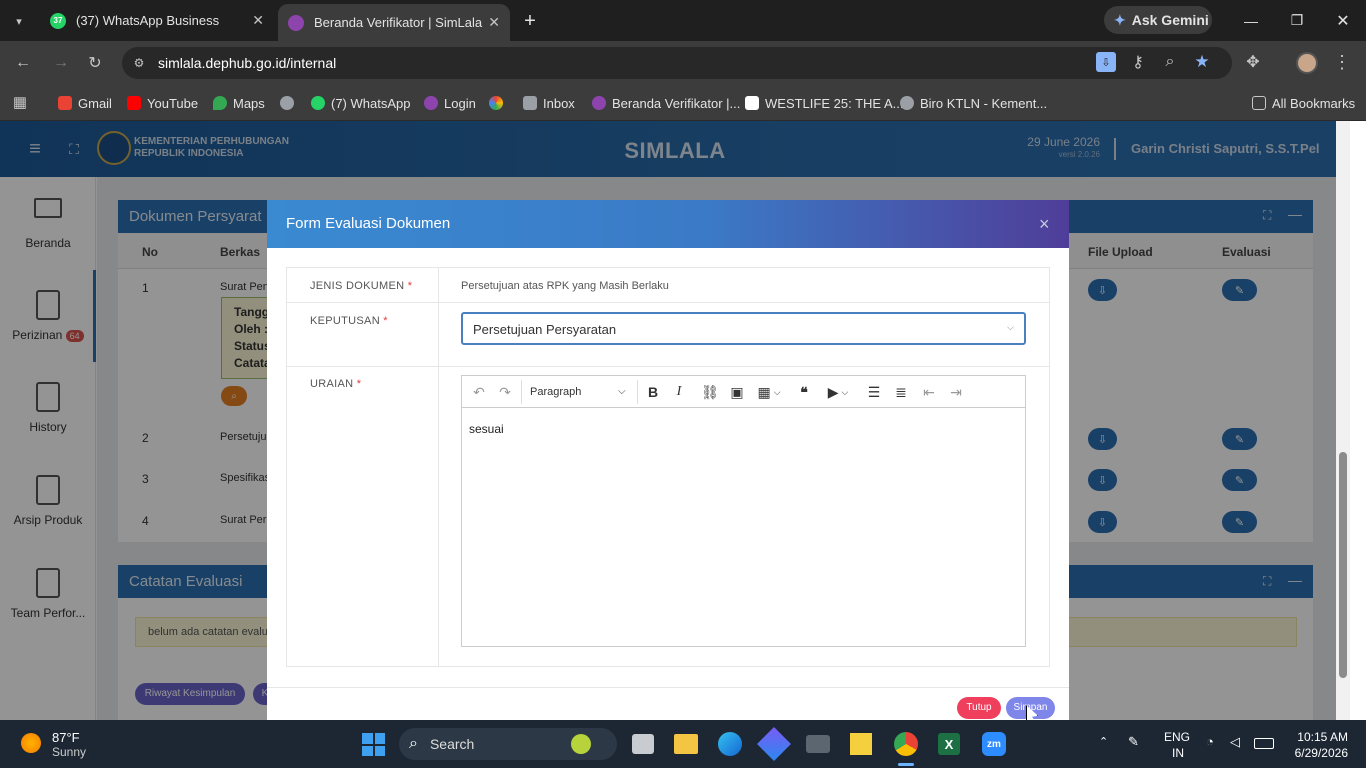 Image resolution: width=1366 pixels, height=768 pixels. What do you see at coordinates (1264, 743) in the screenshot?
I see `battery-icon` at bounding box center [1264, 743].